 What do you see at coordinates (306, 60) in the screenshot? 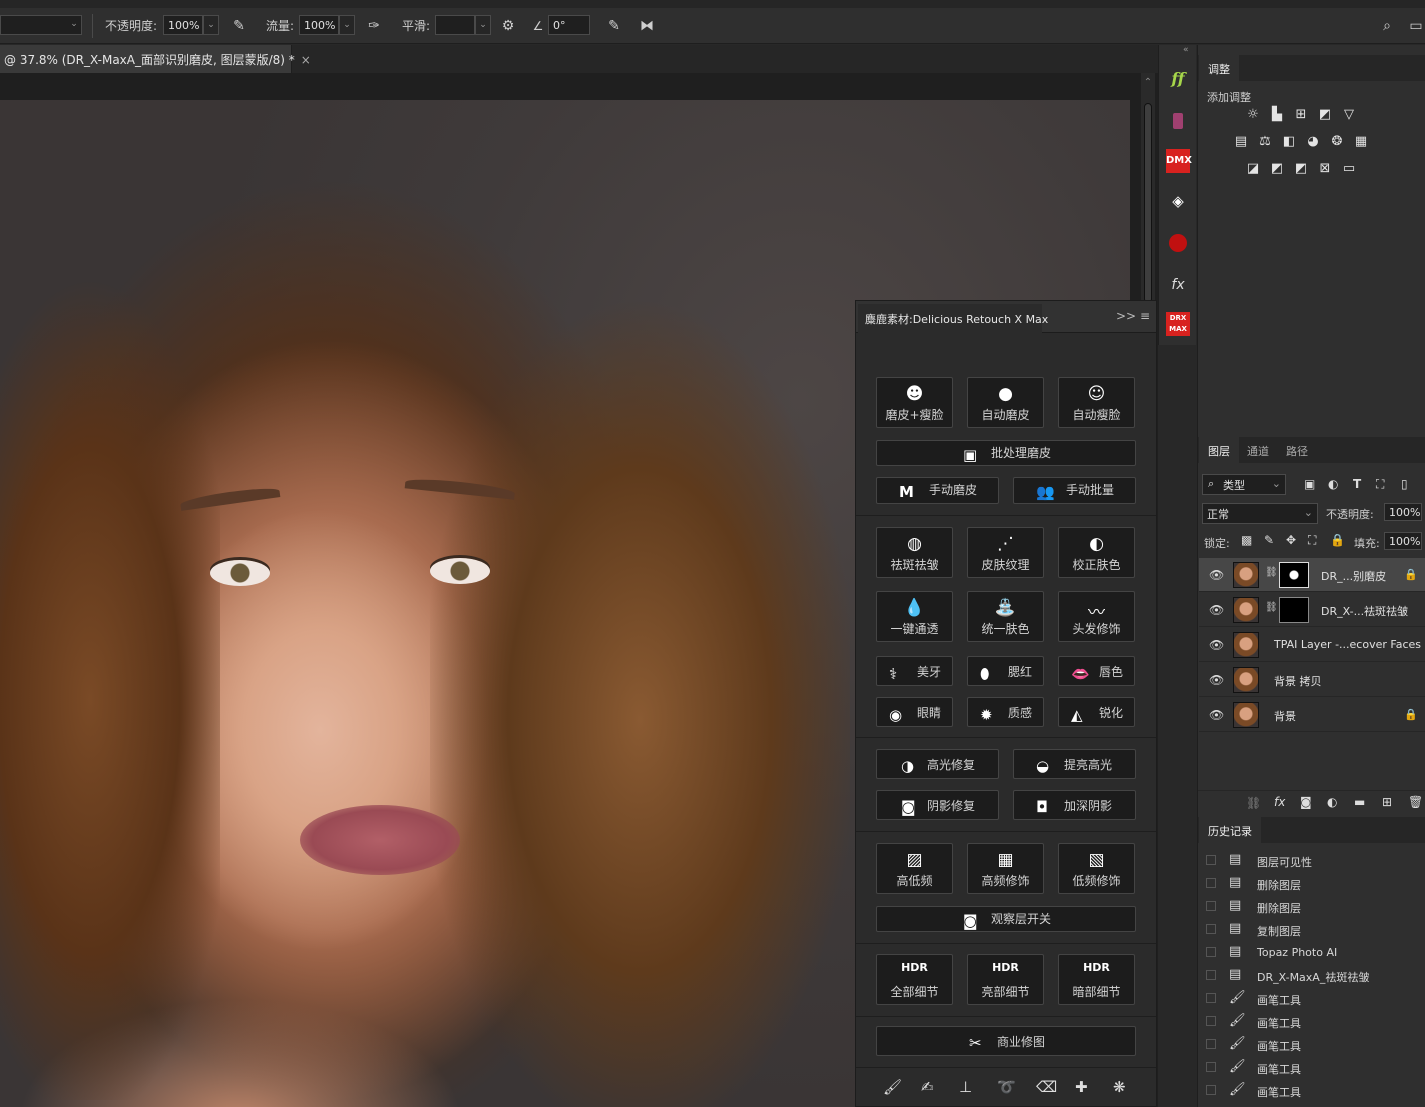
I see `close-icon: ×` at bounding box center [306, 60].